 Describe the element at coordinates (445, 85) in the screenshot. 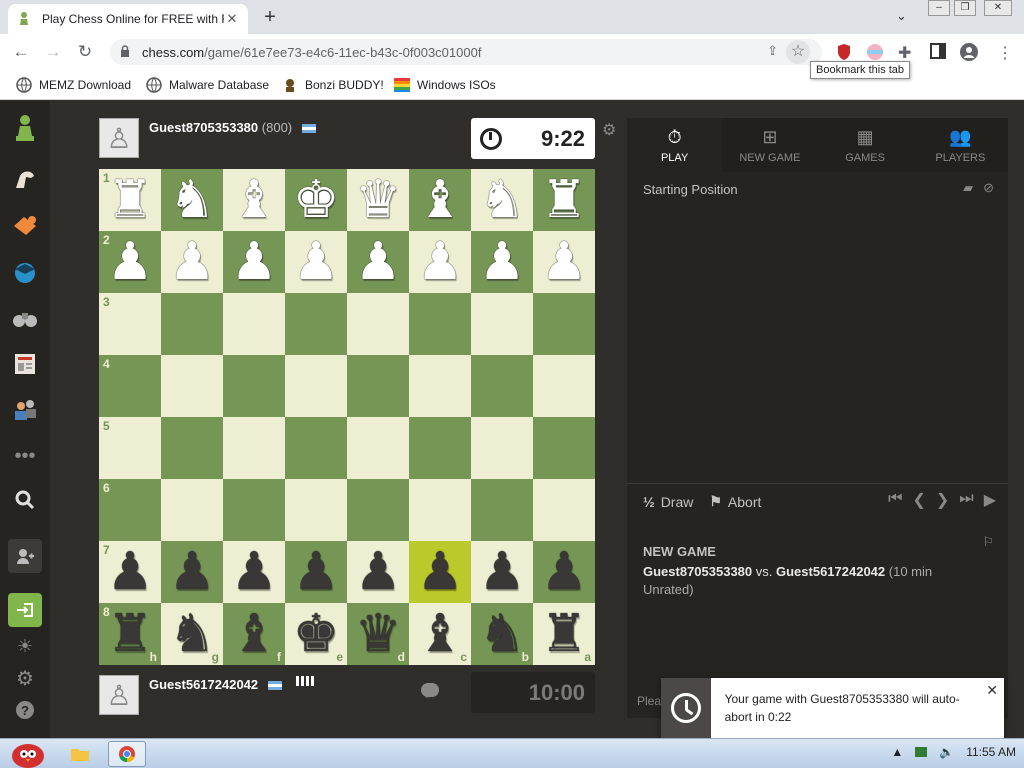

I see `bookmark-item: Windows ISOs` at that location.